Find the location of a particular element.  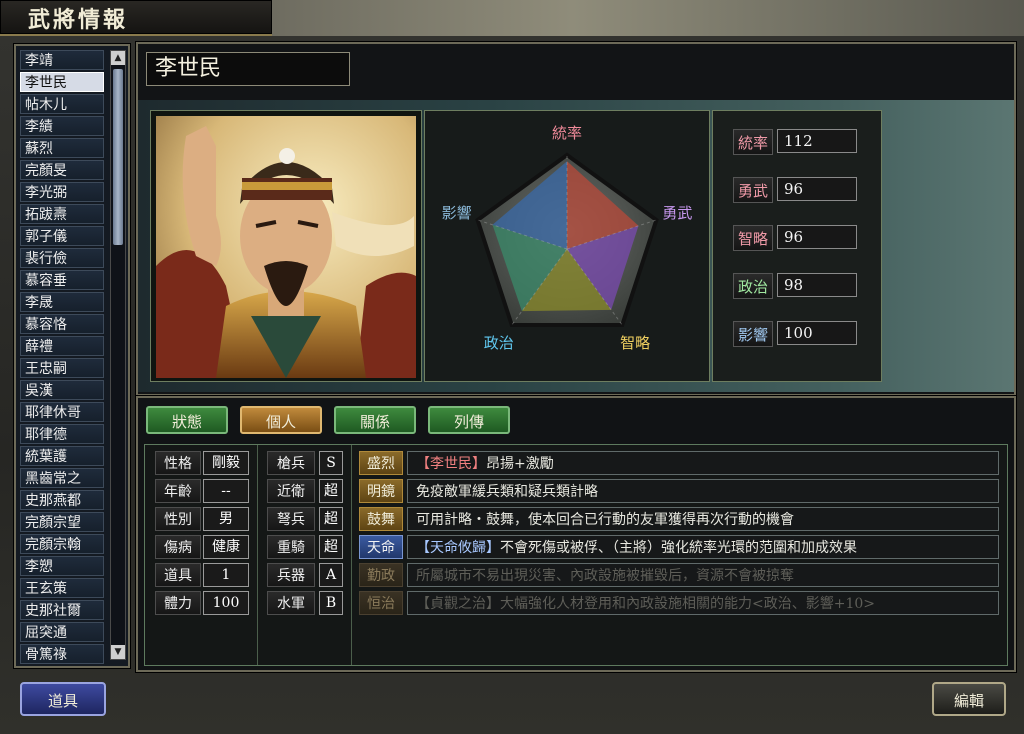

stat-label: 統率 is located at coordinates (753, 142).